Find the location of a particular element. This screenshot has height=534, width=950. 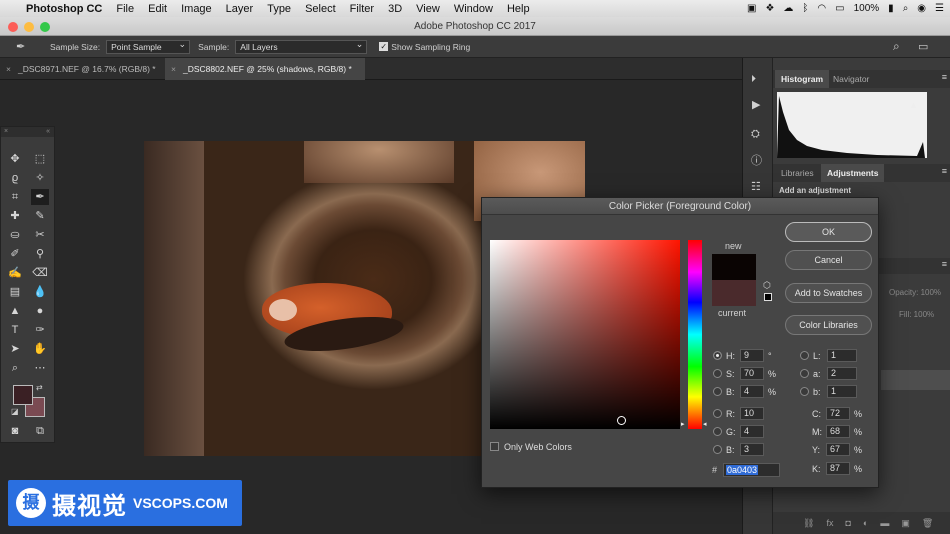

info-panel-icon: ⓘ is located at coordinates (756, 160).